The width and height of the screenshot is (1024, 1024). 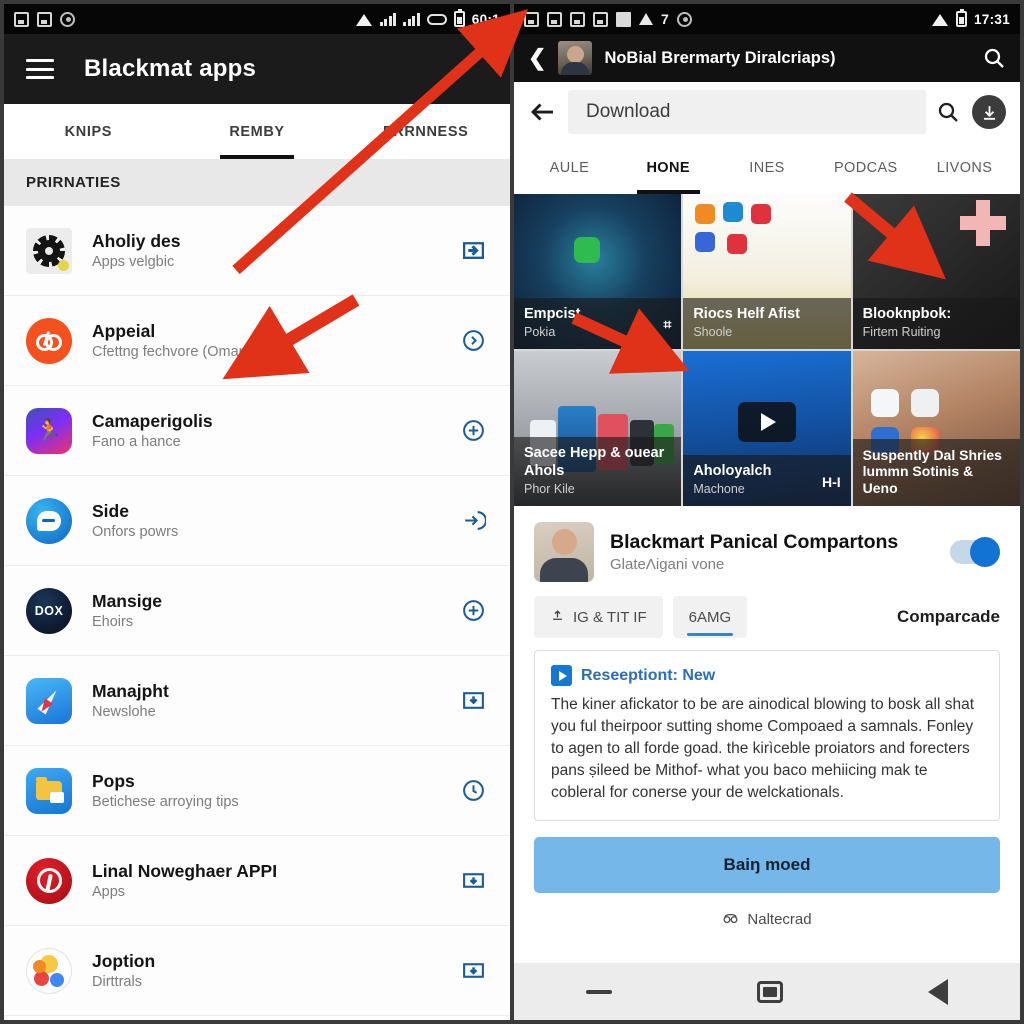 I want to click on user-avatar, so click(x=575, y=58).